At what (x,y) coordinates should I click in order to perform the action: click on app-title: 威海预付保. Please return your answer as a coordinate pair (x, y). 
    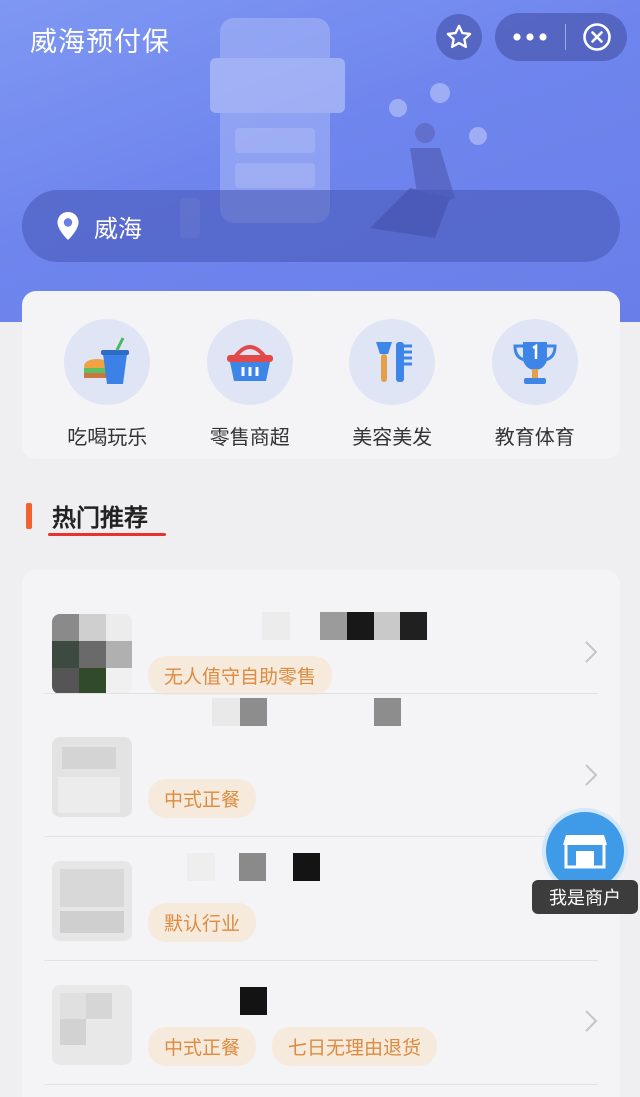
    Looking at the image, I should click on (100, 42).